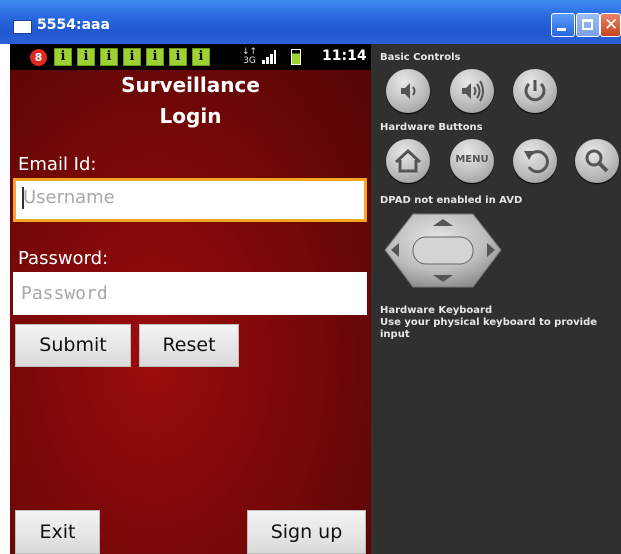  I want to click on search-button, so click(597, 161).